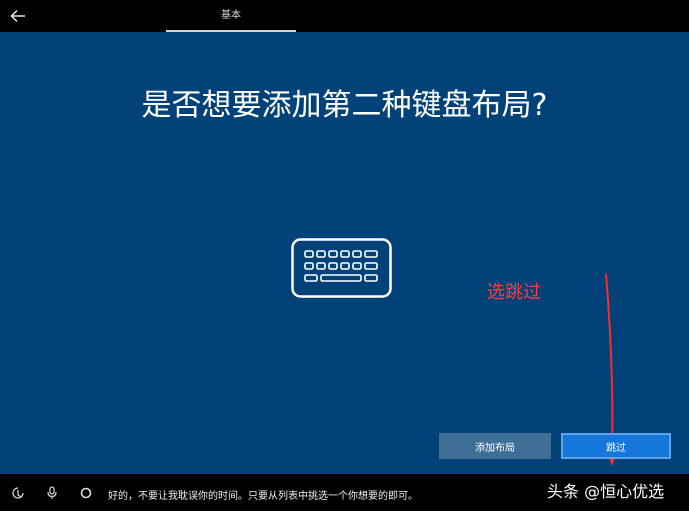  Describe the element at coordinates (231, 16) in the screenshot. I see `tab-basic: 基本` at that location.